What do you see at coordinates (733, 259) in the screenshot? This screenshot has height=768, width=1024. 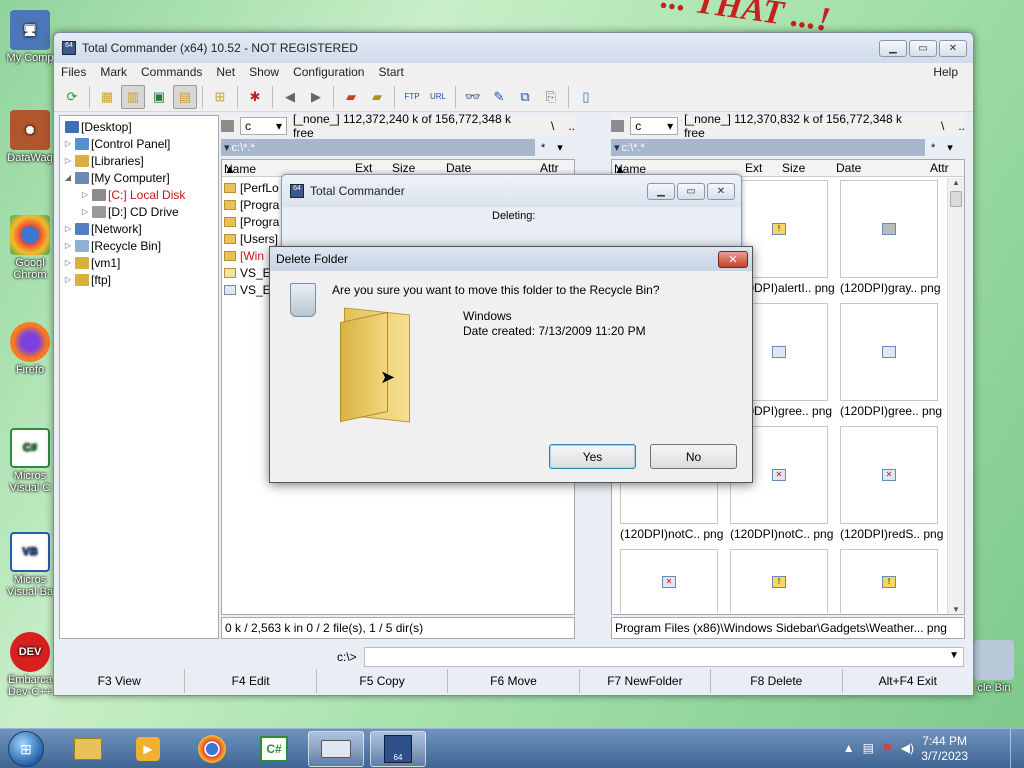 I see `dialog-close-button: ✕` at bounding box center [733, 259].